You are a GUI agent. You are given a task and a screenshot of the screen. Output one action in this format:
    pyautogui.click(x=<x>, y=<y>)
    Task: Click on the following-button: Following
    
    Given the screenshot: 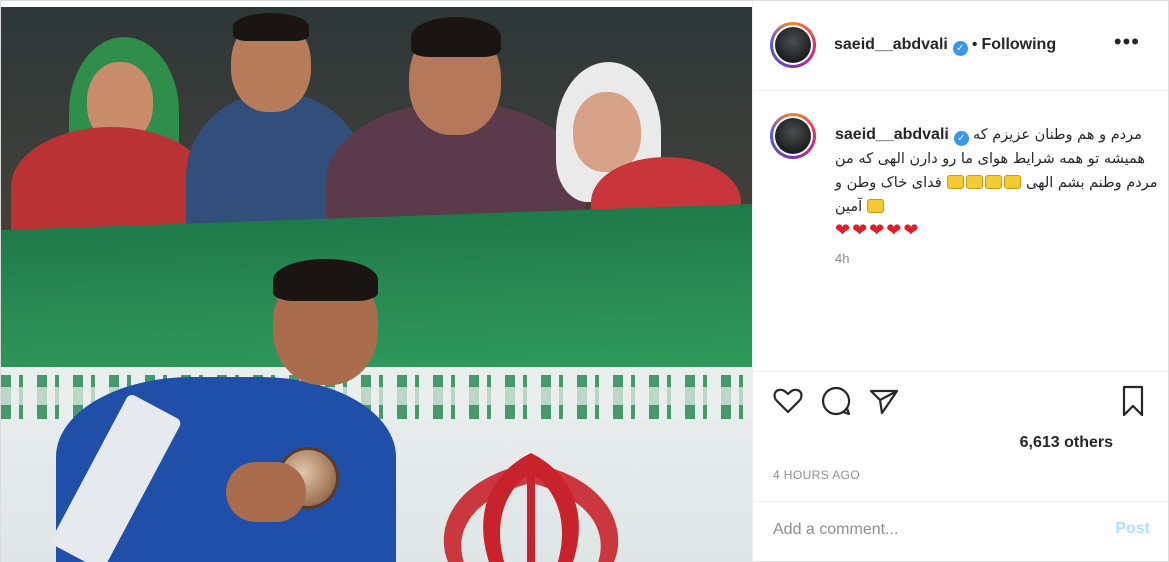 What is the action you would take?
    pyautogui.click(x=1018, y=44)
    